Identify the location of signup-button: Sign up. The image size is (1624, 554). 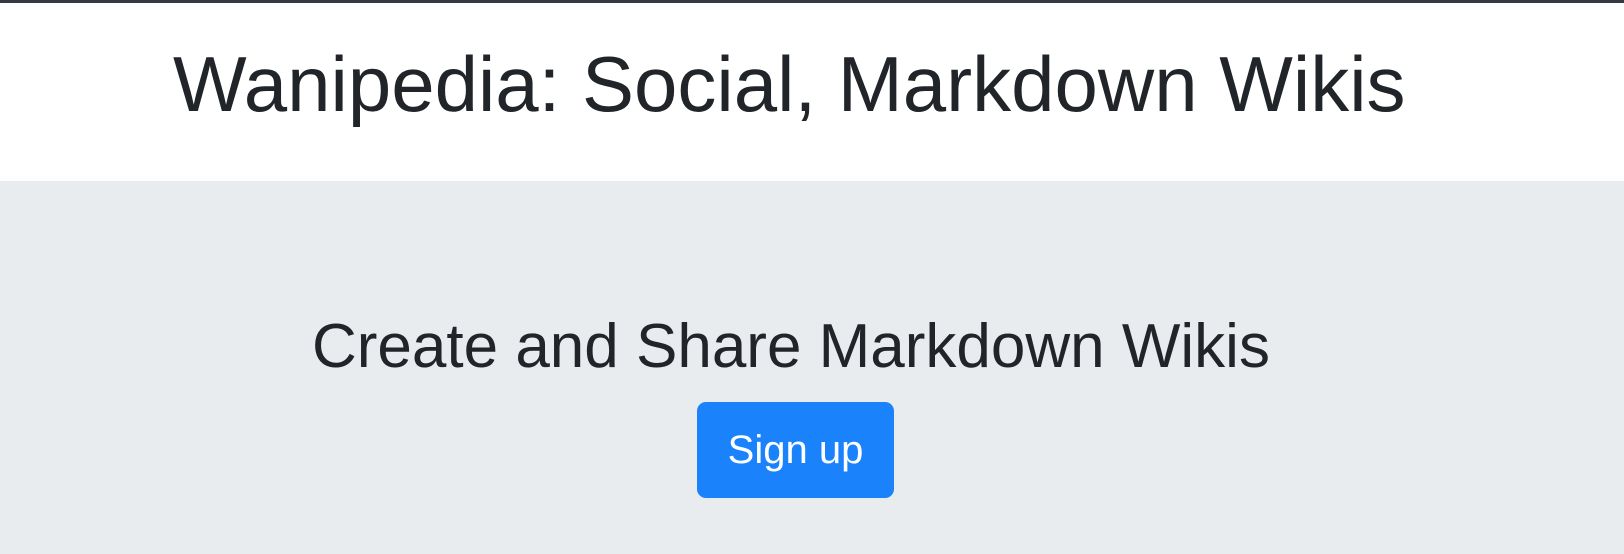
(795, 450).